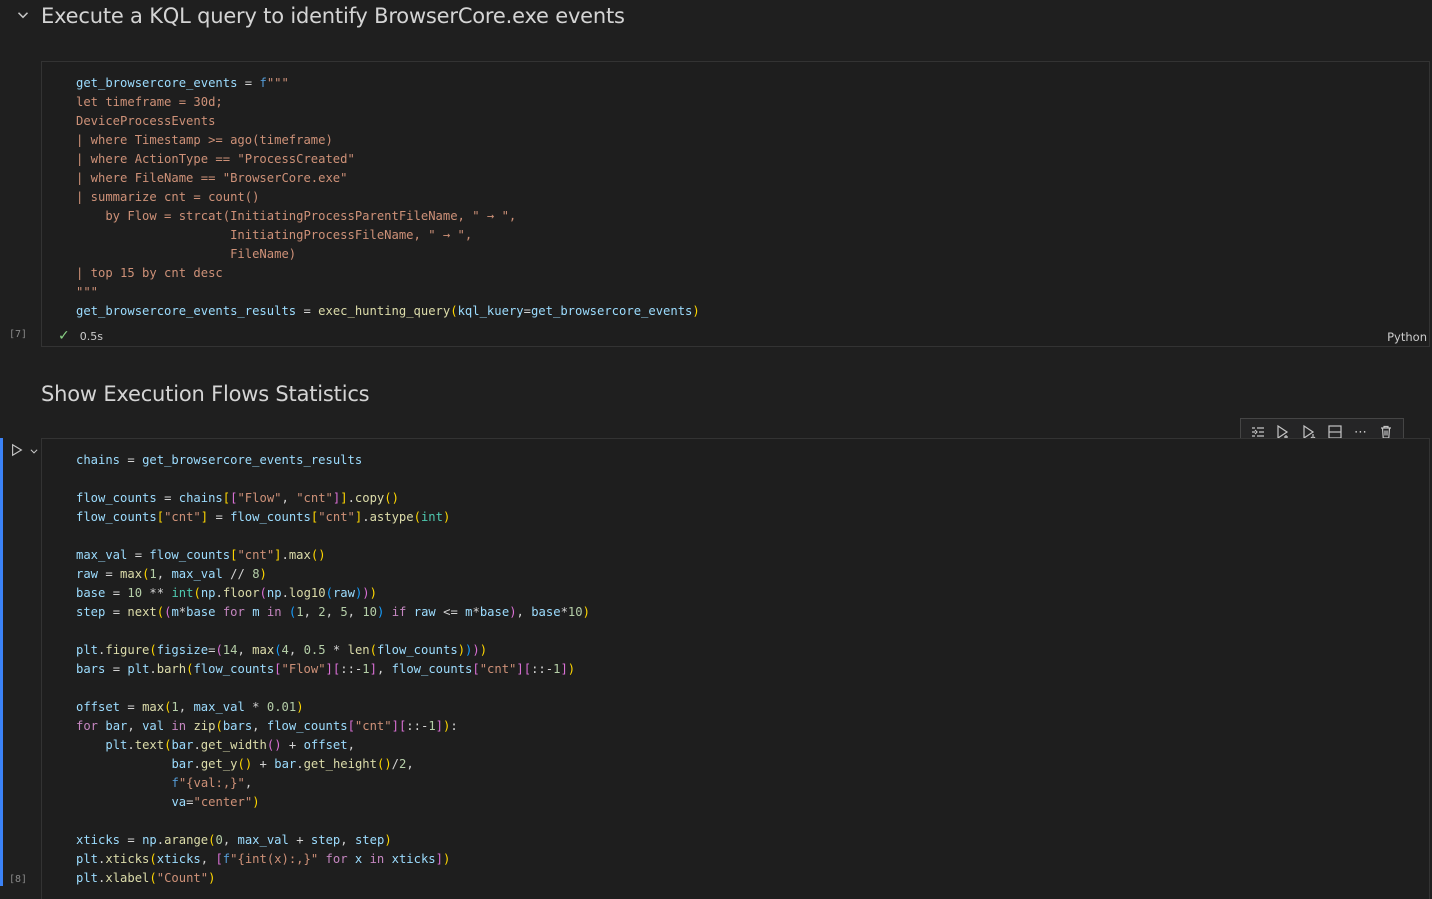  What do you see at coordinates (18, 879) in the screenshot?
I see `execution-count: [8]` at bounding box center [18, 879].